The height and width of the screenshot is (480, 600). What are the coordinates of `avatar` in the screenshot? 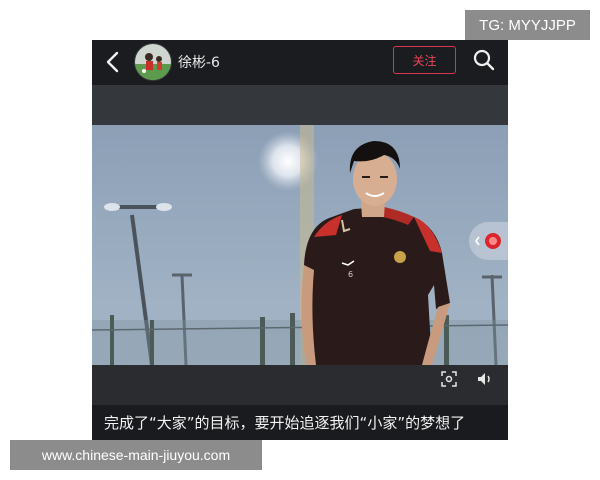 It's located at (153, 62).